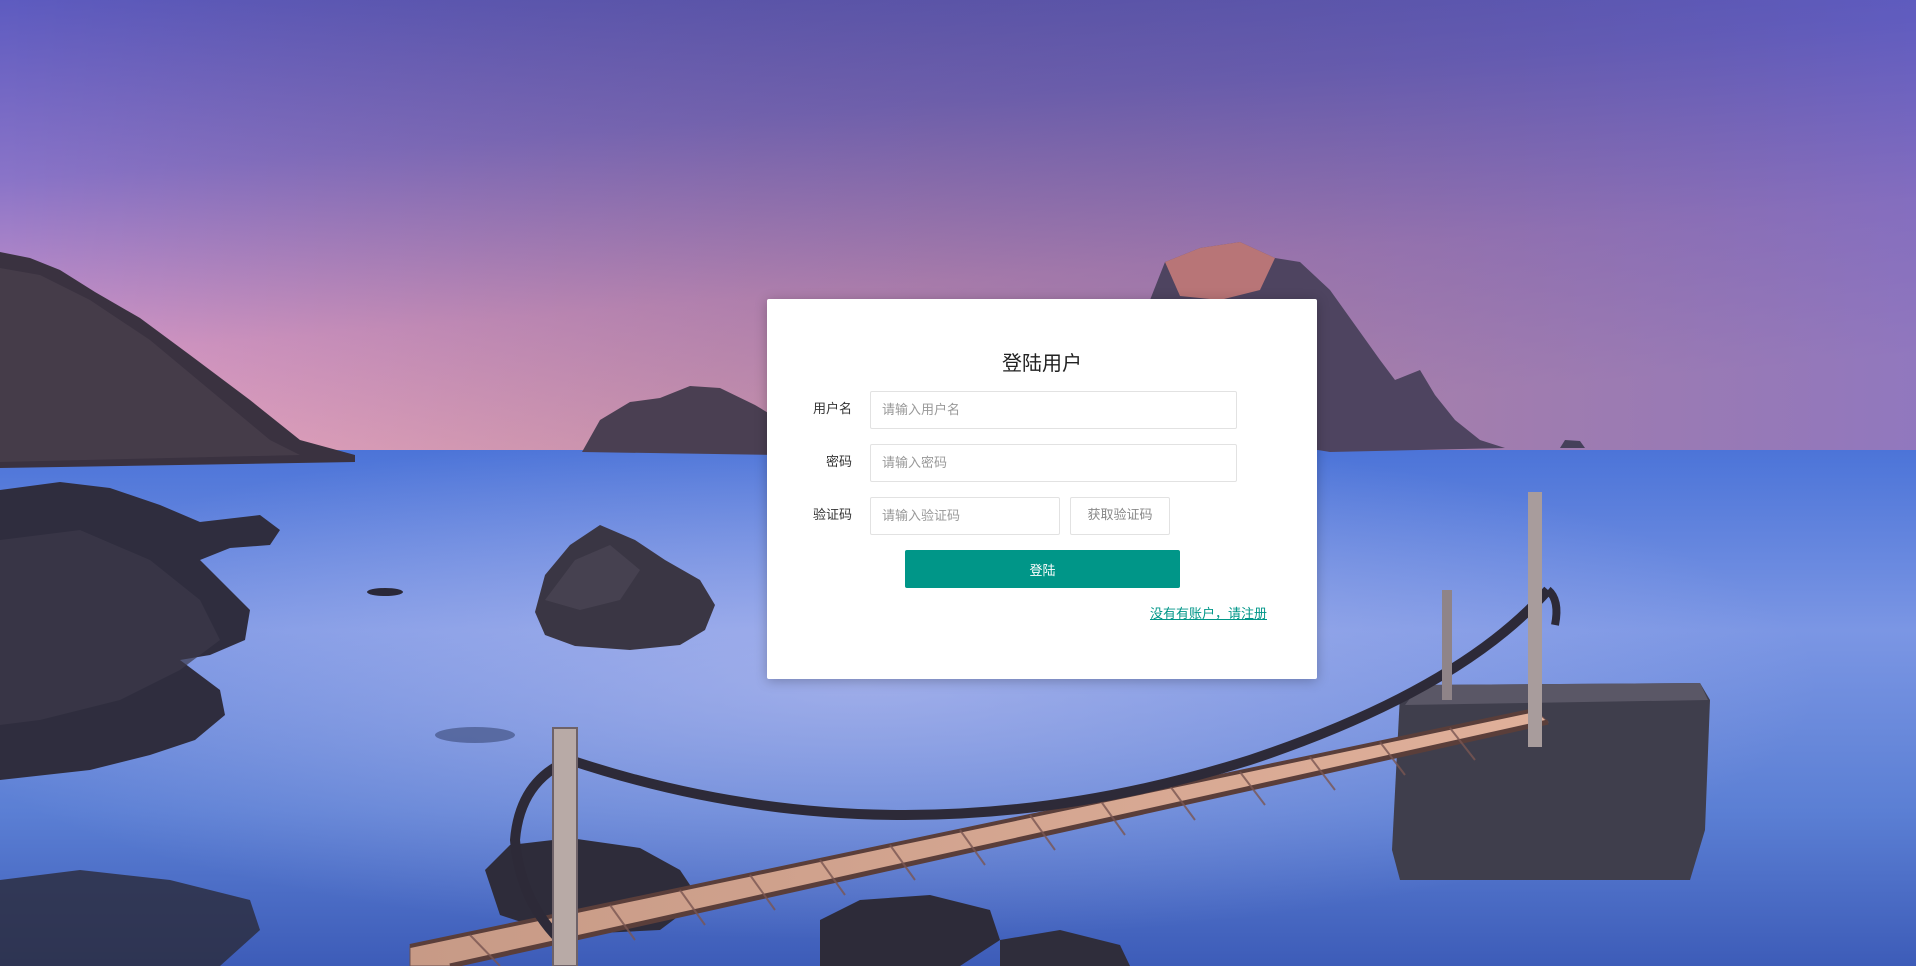  What do you see at coordinates (1053, 410) in the screenshot?
I see `username-input` at bounding box center [1053, 410].